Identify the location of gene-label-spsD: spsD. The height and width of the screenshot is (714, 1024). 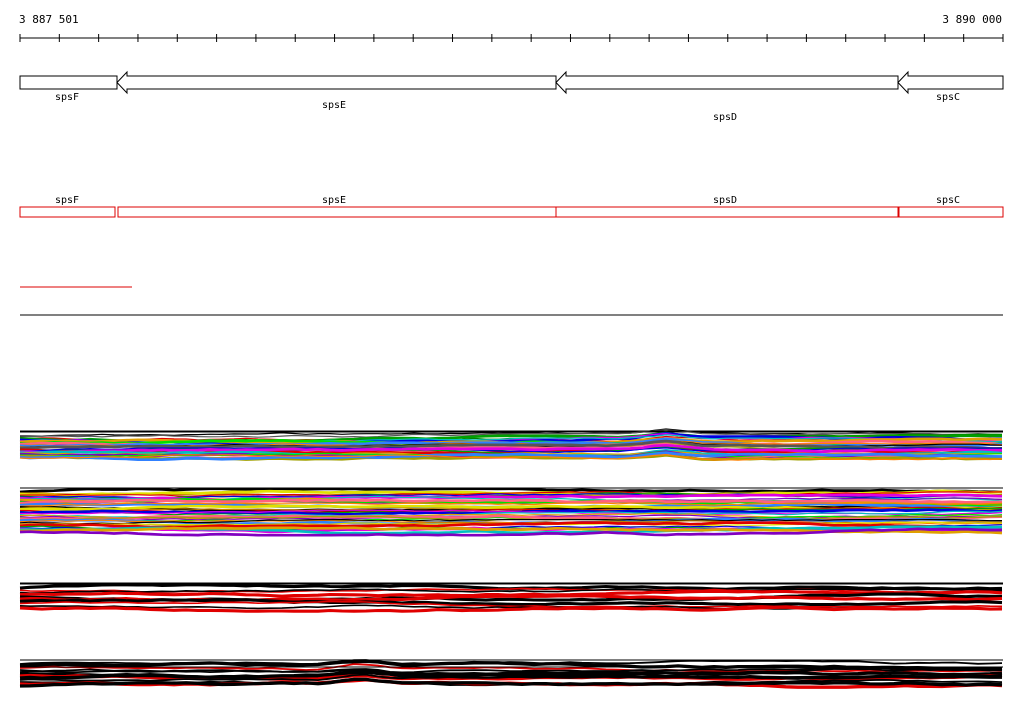
(725, 117).